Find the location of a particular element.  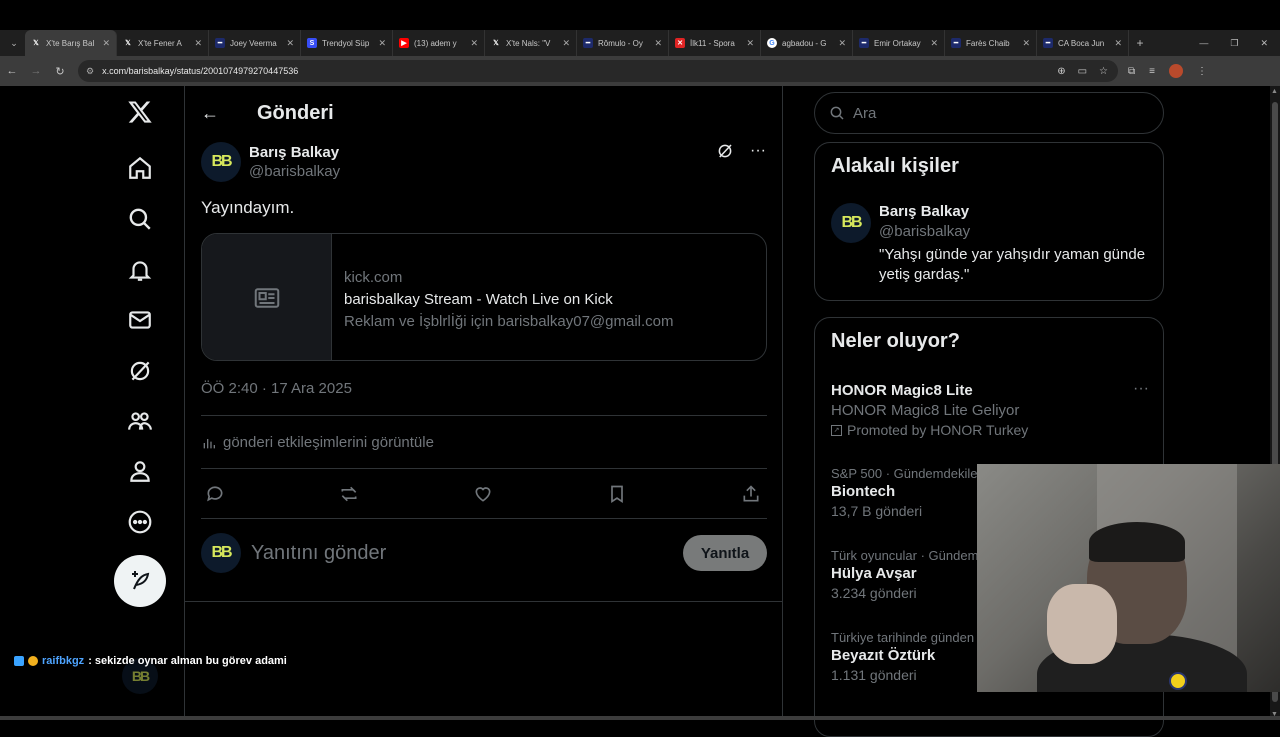

author-handle: @barisbalkay is located at coordinates (294, 171).